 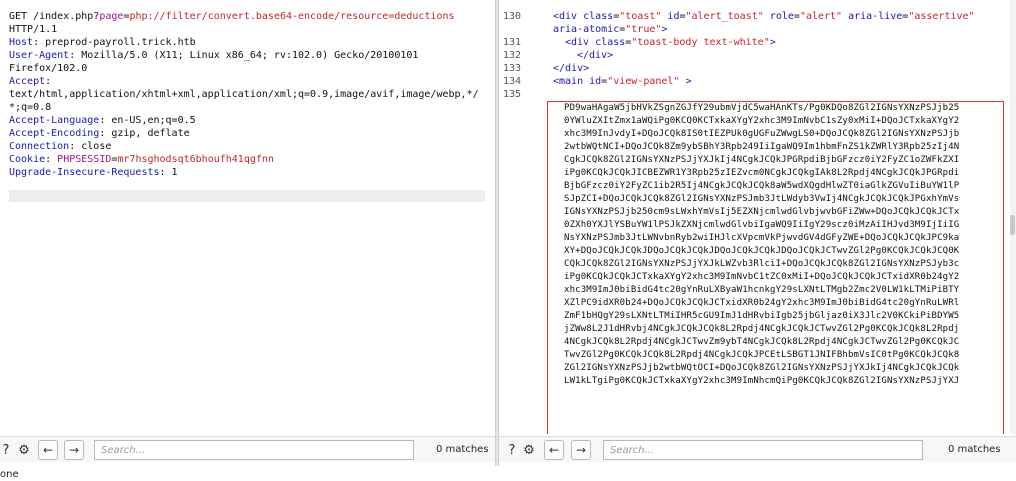 What do you see at coordinates (21, 42) in the screenshot?
I see `request-token: Host` at bounding box center [21, 42].